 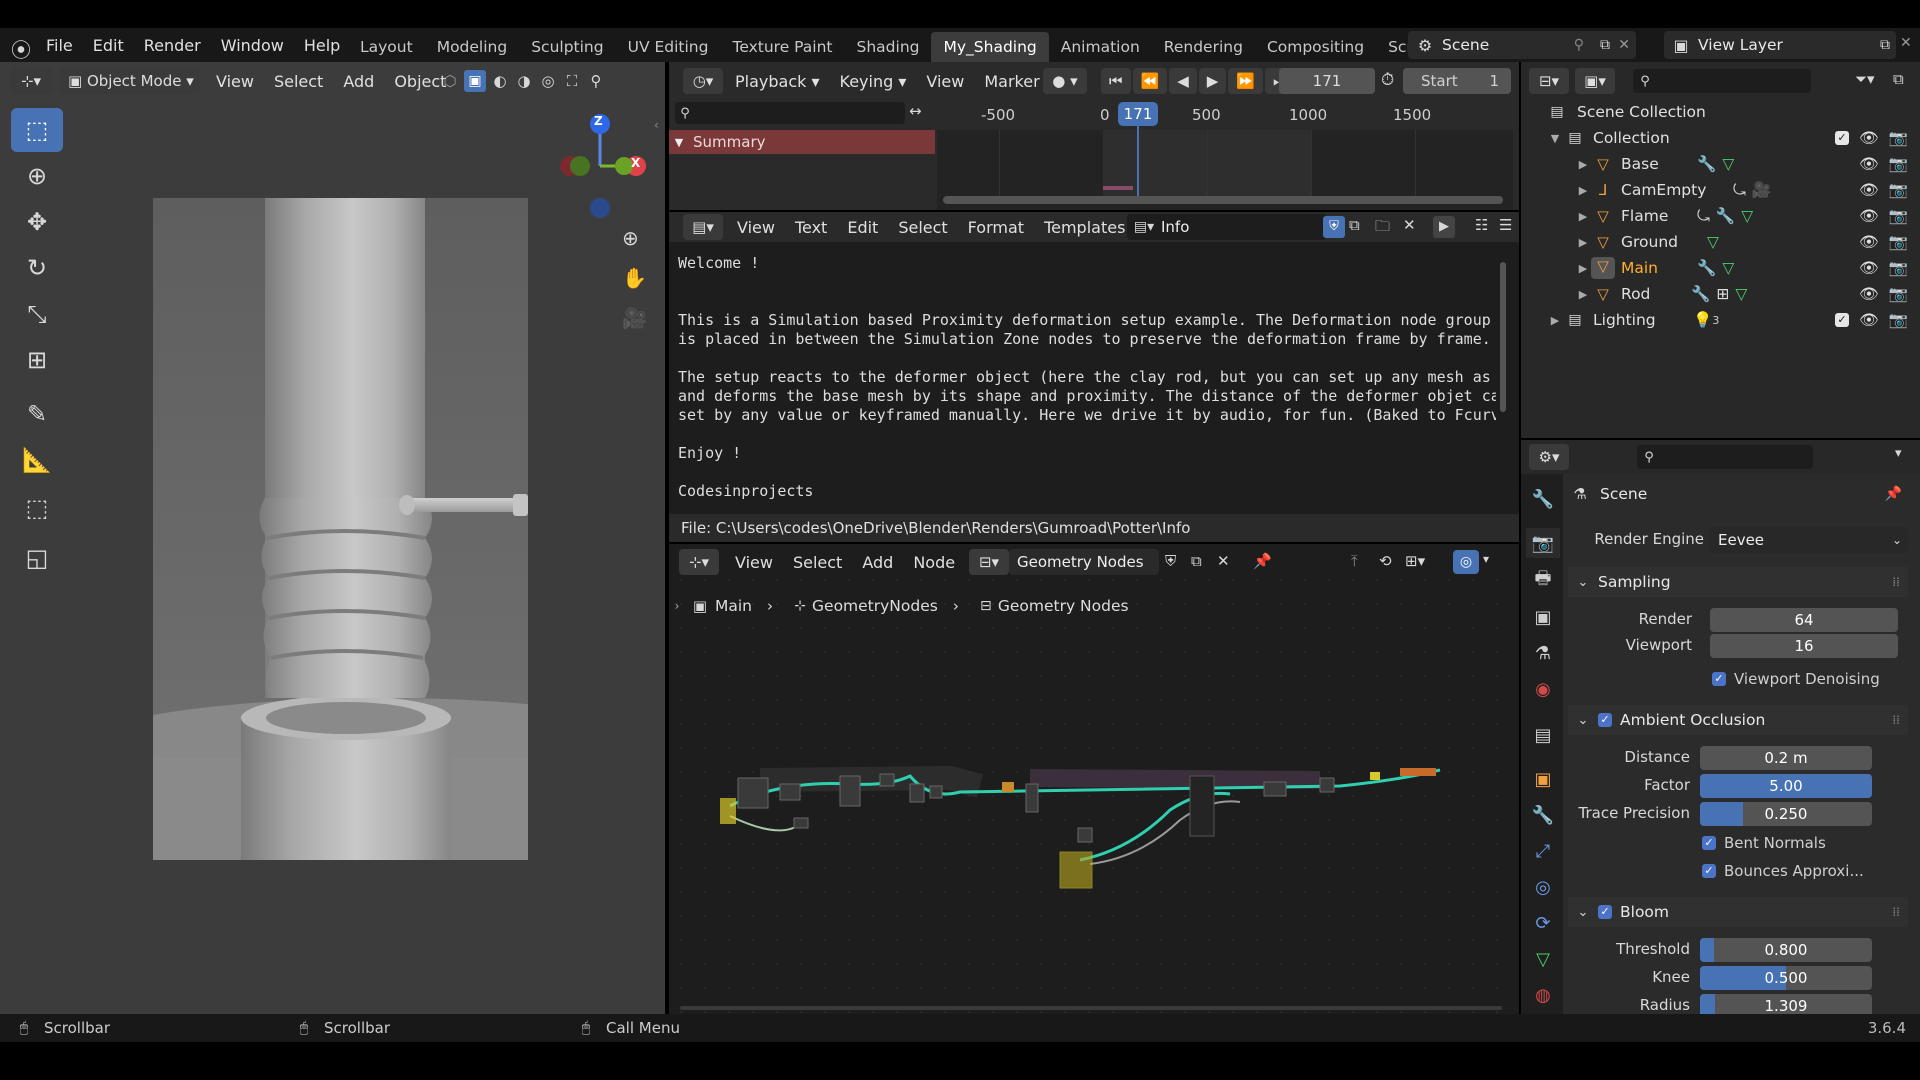 What do you see at coordinates (1579, 45) in the screenshot?
I see `pin-icon: ⚲` at bounding box center [1579, 45].